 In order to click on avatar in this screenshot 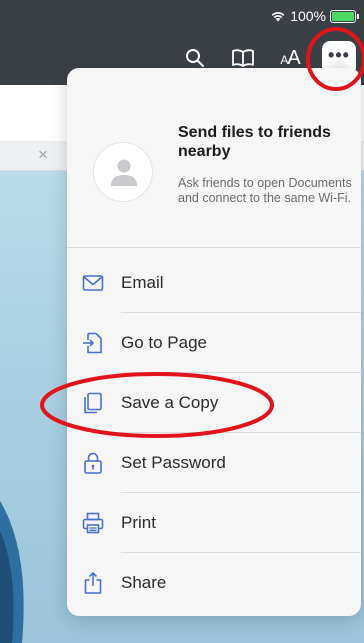, I will do `click(123, 172)`.